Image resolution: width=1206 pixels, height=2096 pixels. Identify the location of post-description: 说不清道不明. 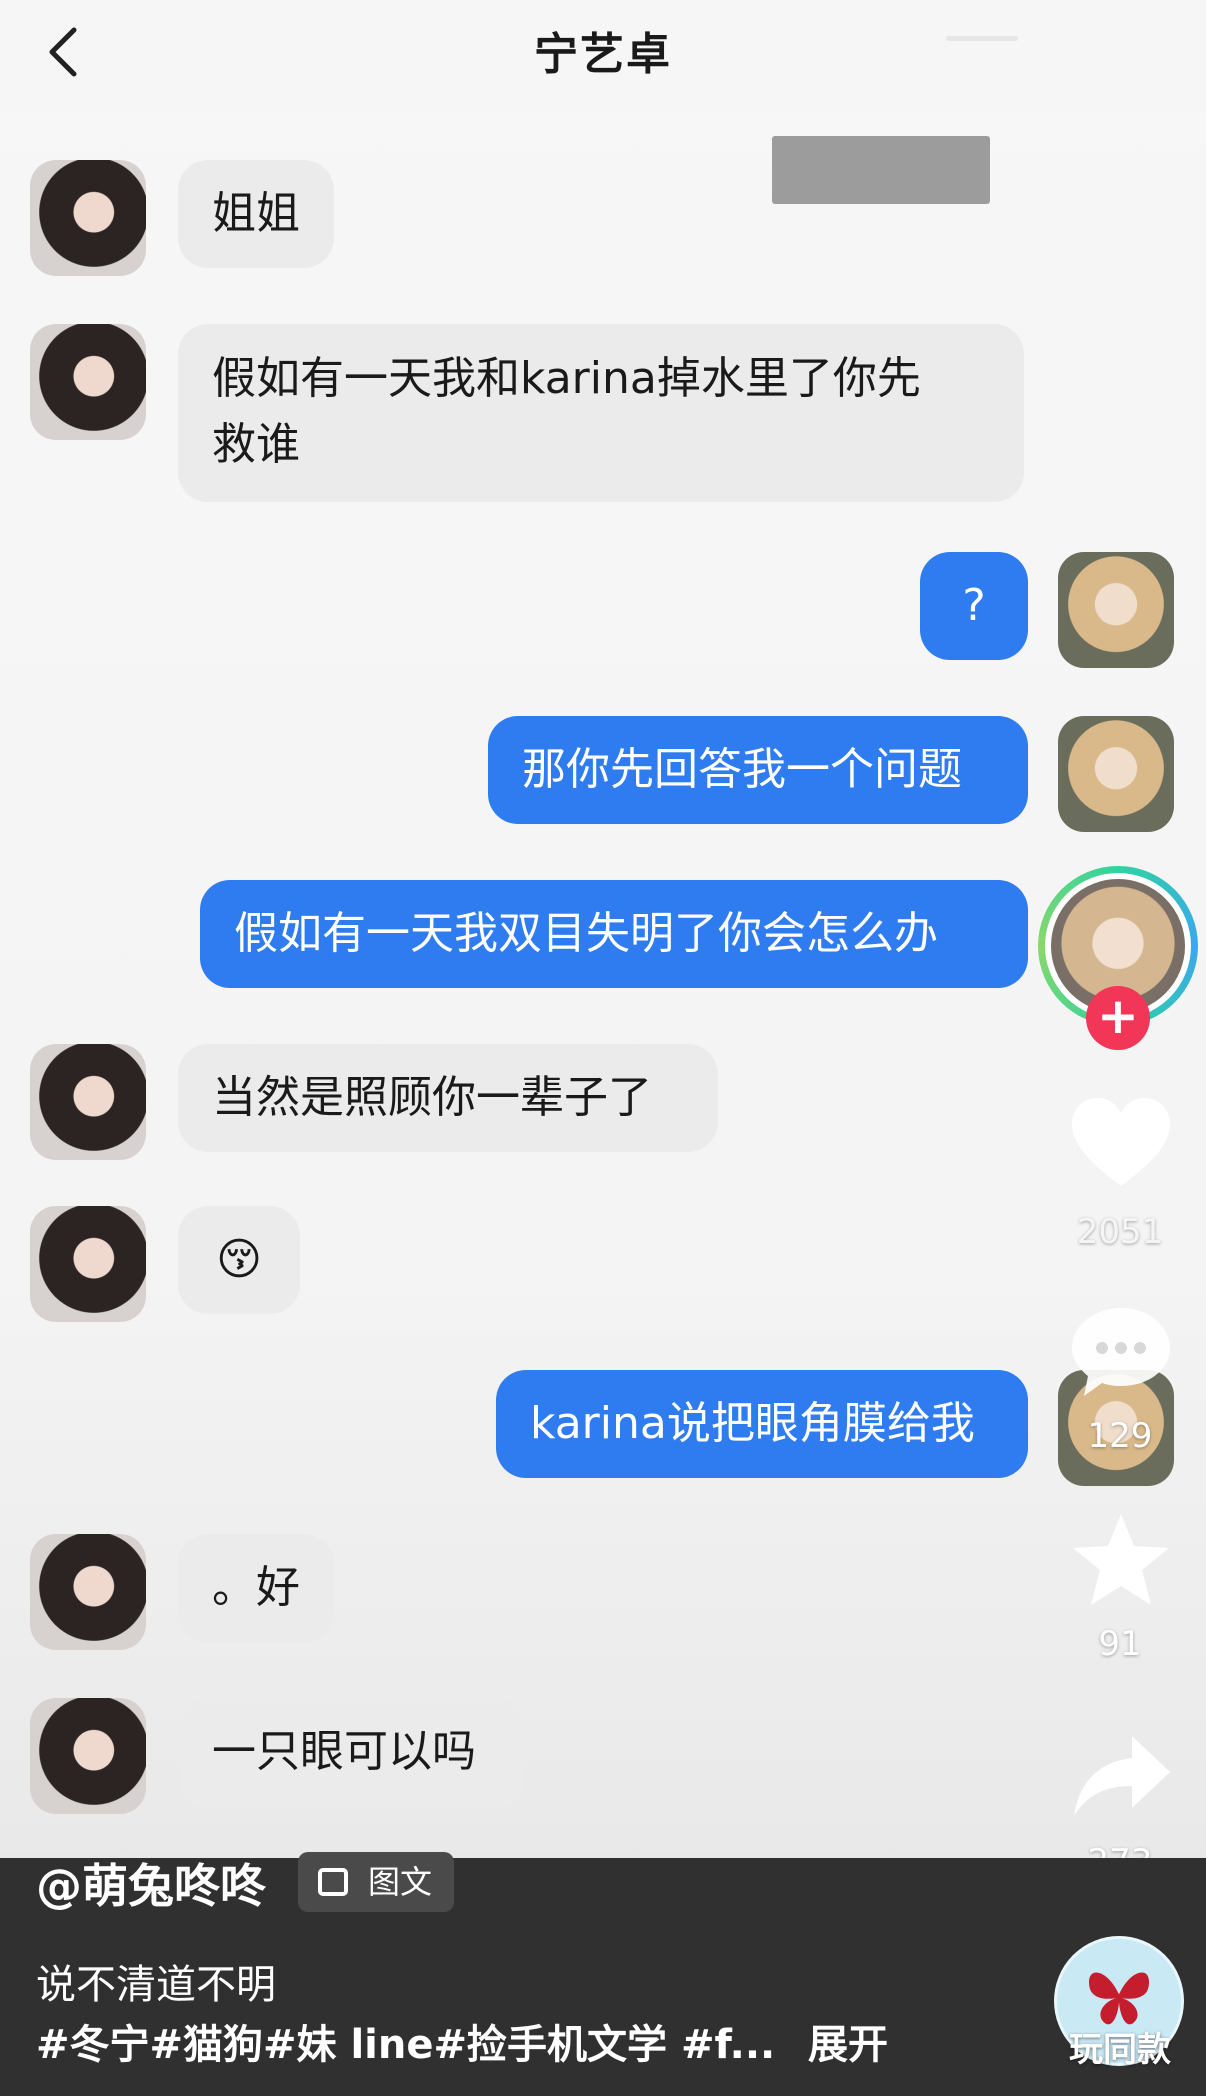
(156, 1985).